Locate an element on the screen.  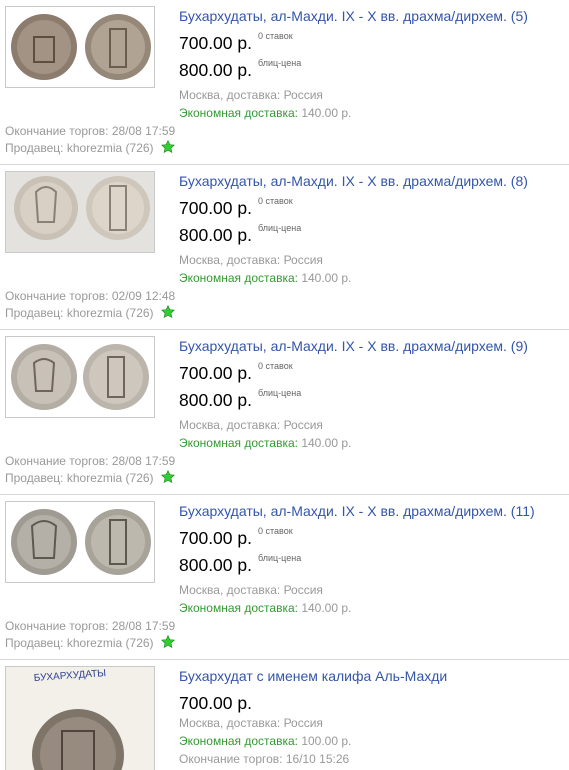
auction-end-time: Окончание торгов: 02/09 12:48 is located at coordinates (90, 296).